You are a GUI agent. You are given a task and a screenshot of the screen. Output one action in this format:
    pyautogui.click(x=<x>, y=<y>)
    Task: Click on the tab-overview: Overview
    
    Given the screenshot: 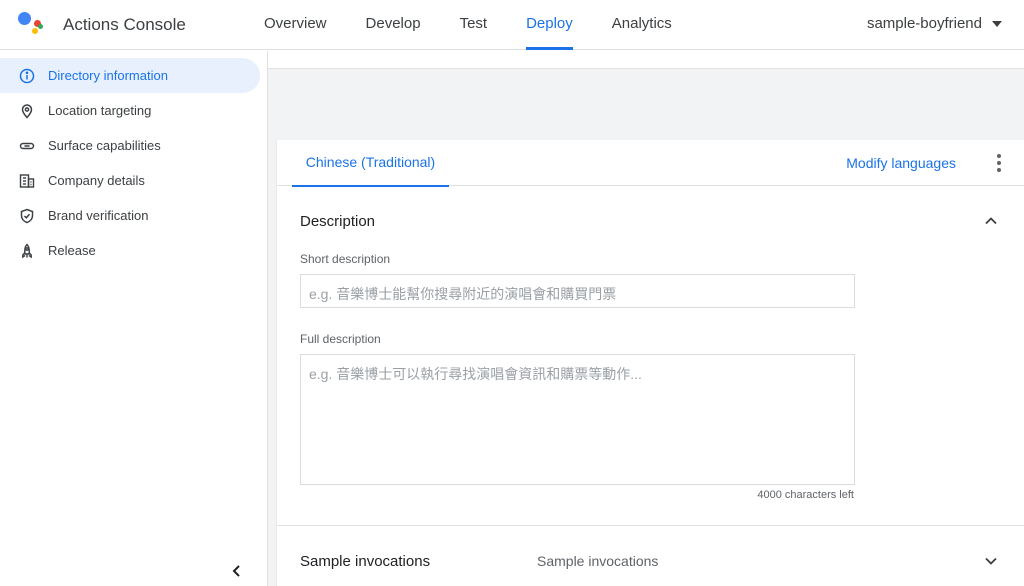 What is the action you would take?
    pyautogui.click(x=295, y=25)
    